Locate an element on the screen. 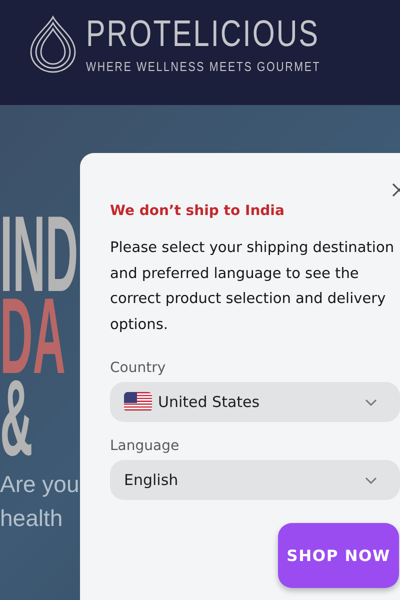  hero-subtitle: health is located at coordinates (31, 518).